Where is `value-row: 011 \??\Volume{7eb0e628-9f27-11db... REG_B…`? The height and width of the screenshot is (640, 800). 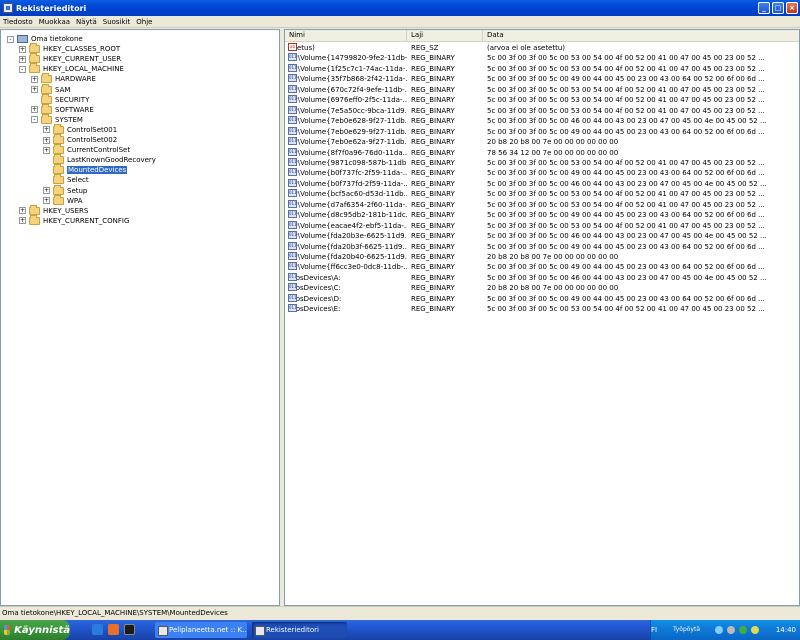 value-row: 011 \??\Volume{7eb0e628-9f27-11db... REG_B… is located at coordinates (542, 121).